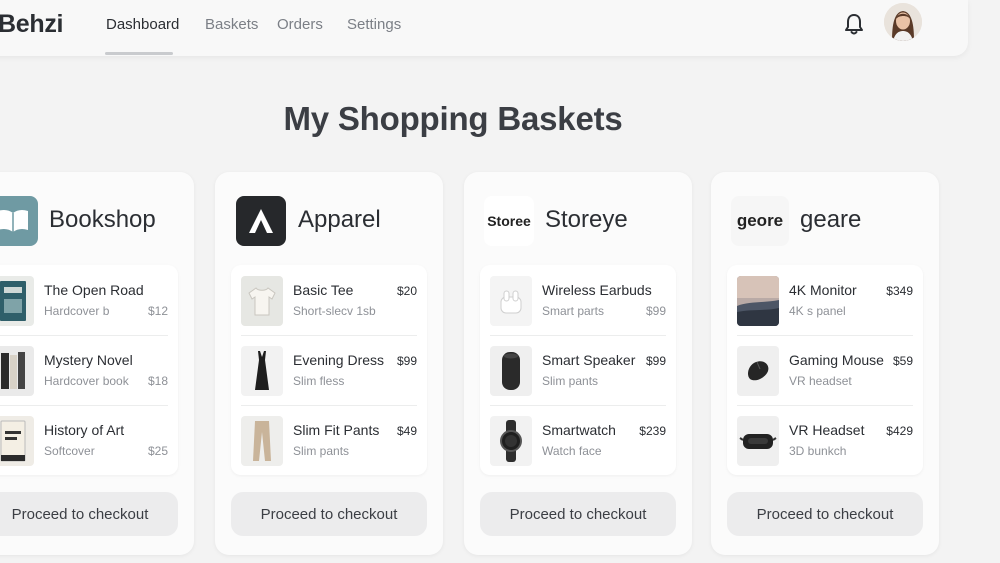  What do you see at coordinates (827, 430) in the screenshot?
I see `item-name: VR Headset` at bounding box center [827, 430].